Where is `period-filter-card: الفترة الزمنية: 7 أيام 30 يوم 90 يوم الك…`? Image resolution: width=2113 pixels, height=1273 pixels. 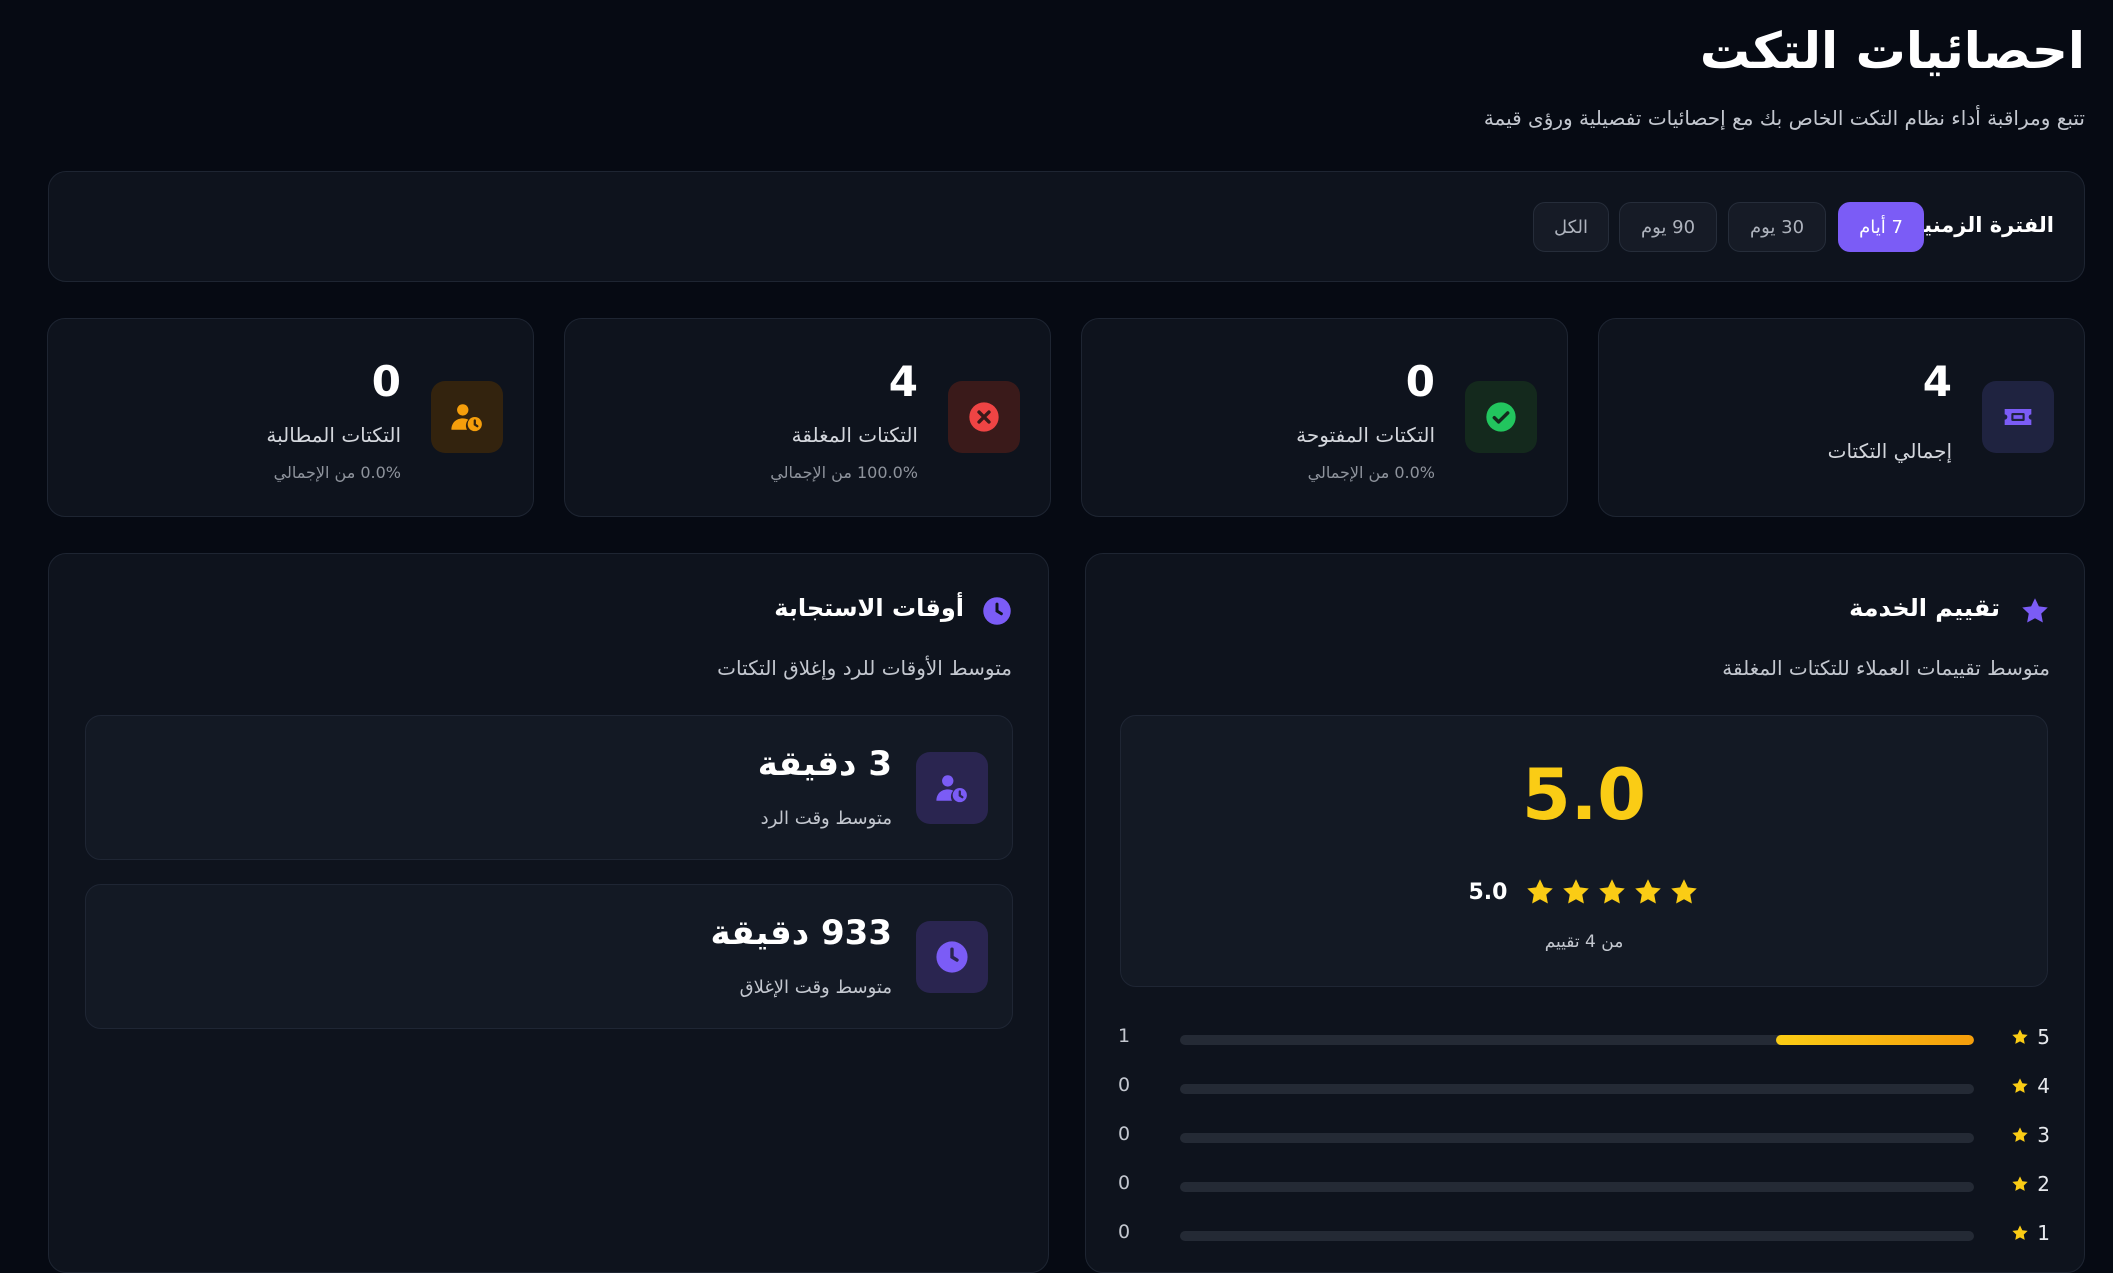 period-filter-card: الفترة الزمنية: 7 أيام 30 يوم 90 يوم الك… is located at coordinates (1066, 226).